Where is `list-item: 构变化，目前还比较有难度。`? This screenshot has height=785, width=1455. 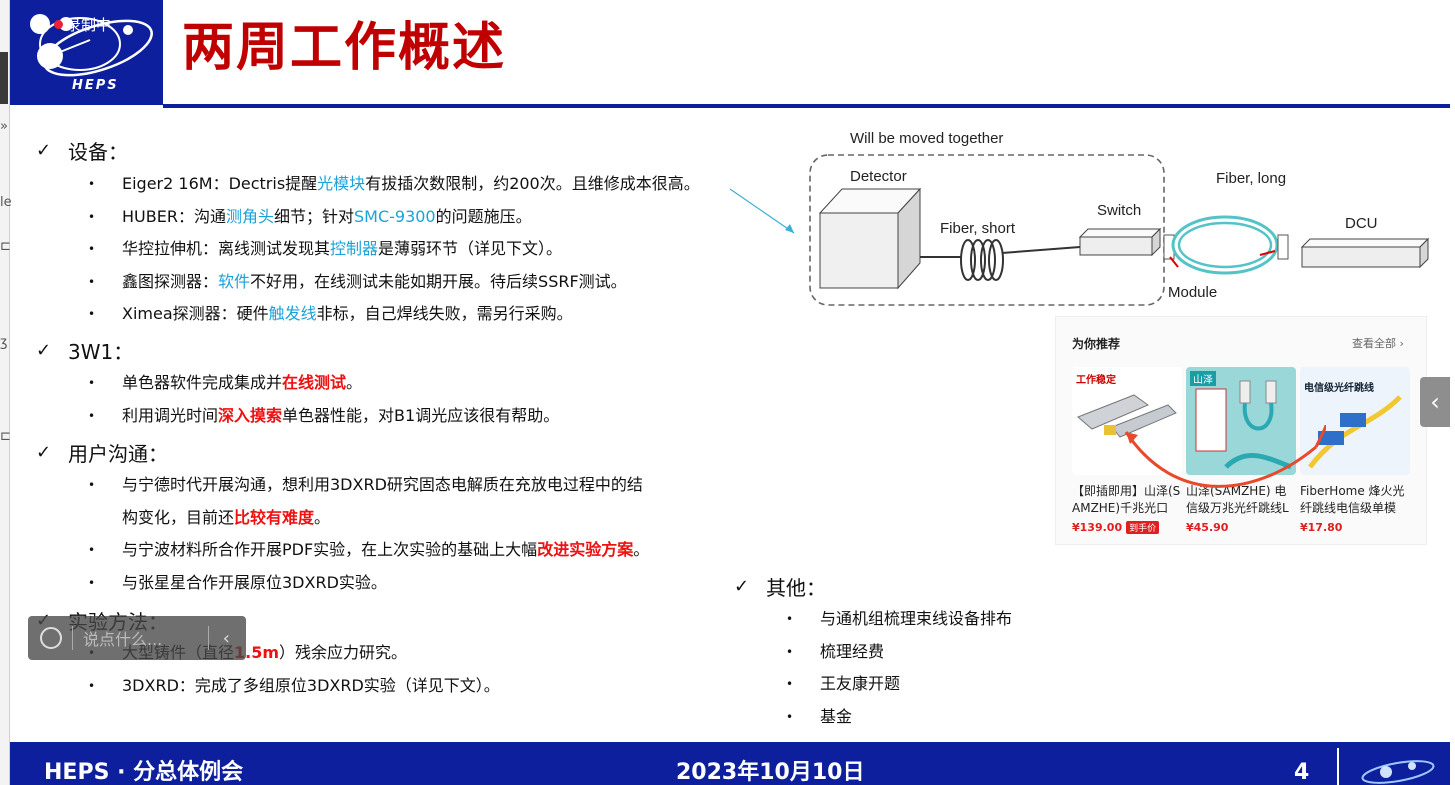 list-item: 构变化，目前还比较有难度。 is located at coordinates (209, 518).